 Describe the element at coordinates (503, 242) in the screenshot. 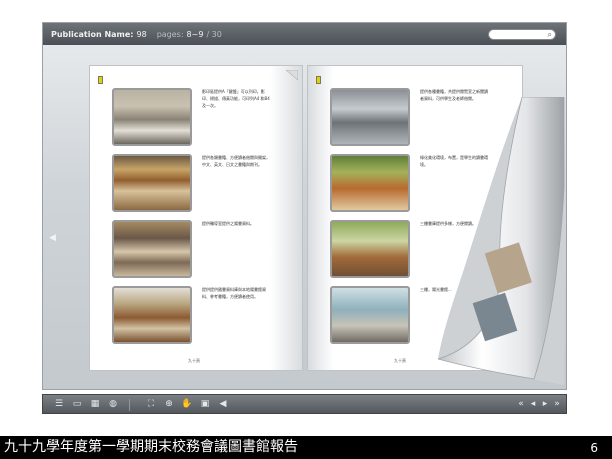

I see `page-curl` at that location.